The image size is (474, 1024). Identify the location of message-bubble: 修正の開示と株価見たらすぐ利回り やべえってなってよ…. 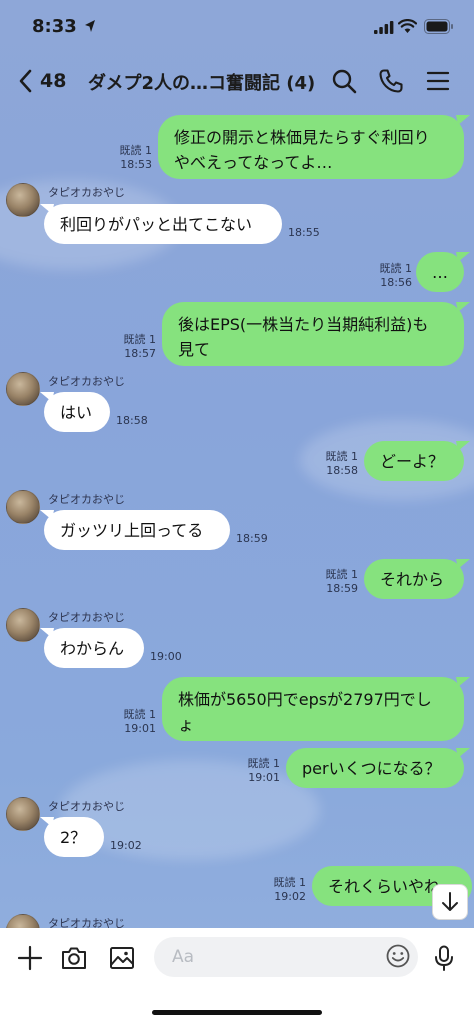
(311, 147).